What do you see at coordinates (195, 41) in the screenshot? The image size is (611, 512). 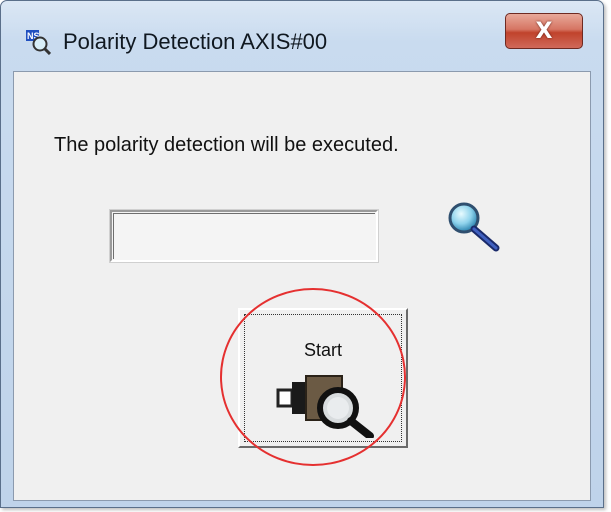 I see `window-title: Polarity Detection AXIS#00` at bounding box center [195, 41].